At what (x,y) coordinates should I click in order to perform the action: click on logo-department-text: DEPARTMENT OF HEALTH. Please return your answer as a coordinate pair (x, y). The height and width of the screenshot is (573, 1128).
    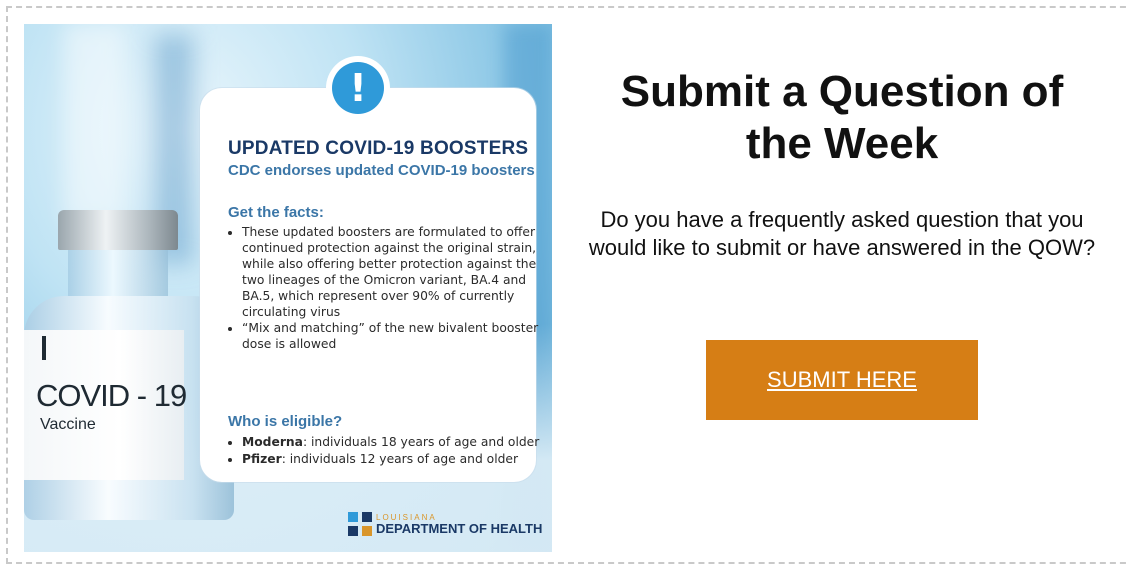
    Looking at the image, I should click on (459, 528).